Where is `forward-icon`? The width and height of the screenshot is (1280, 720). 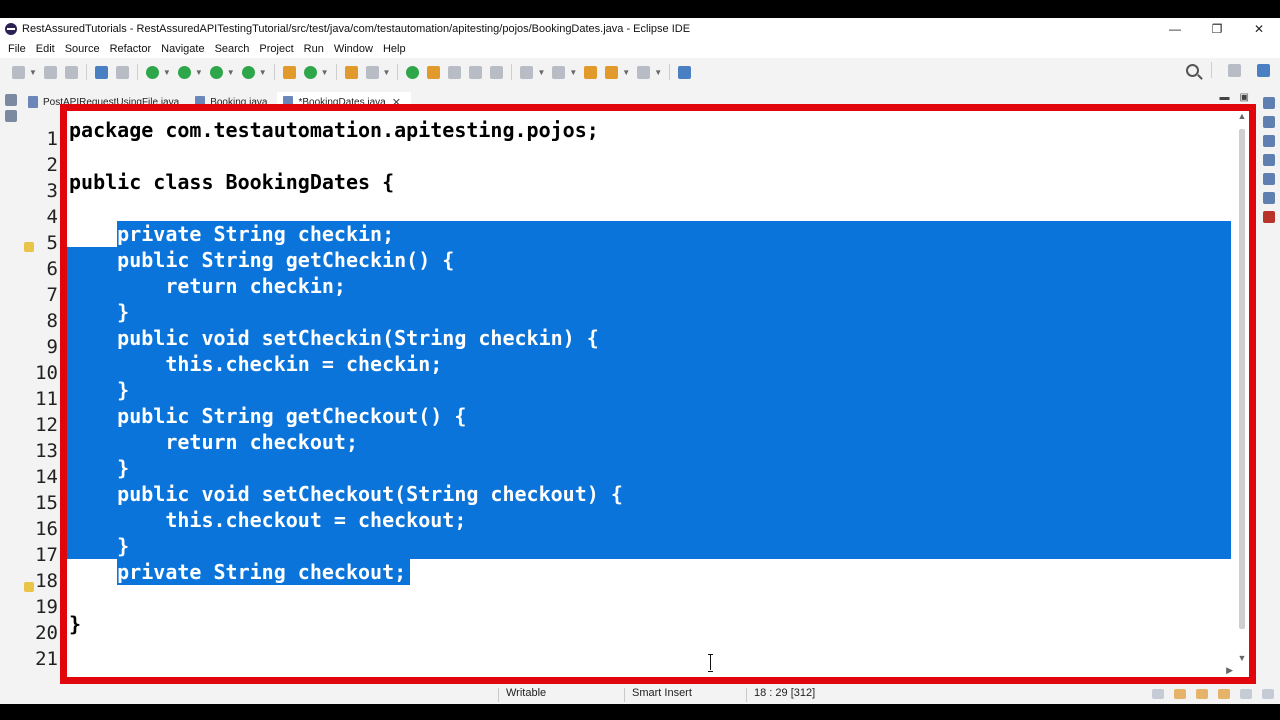
forward-icon is located at coordinates (644, 72).